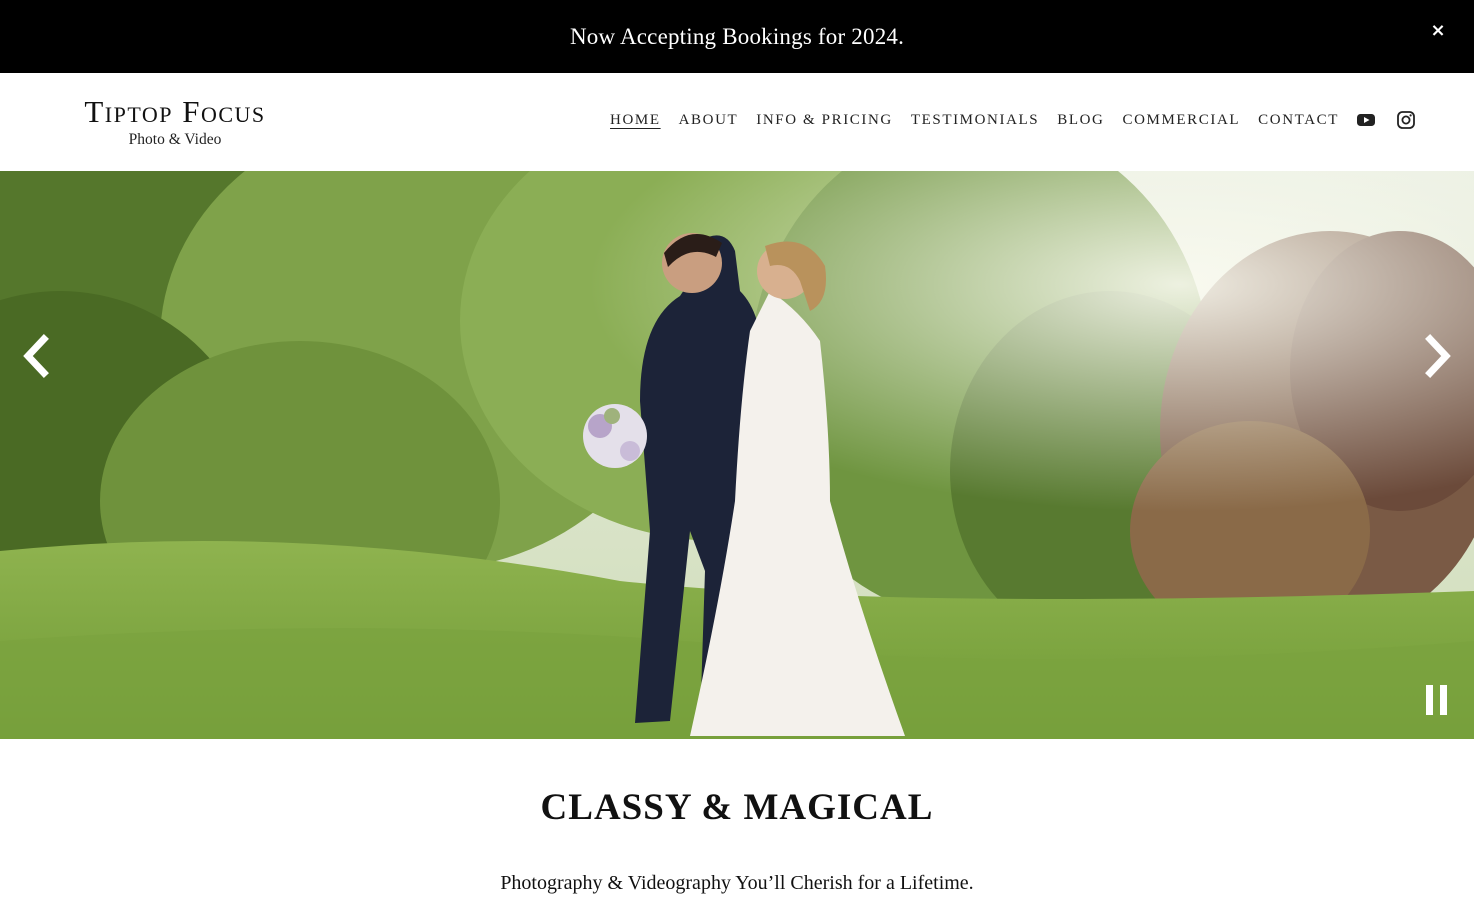 The height and width of the screenshot is (918, 1474). Describe the element at coordinates (1181, 120) in the screenshot. I see `nav-item-commercial: COMMERCIAL` at that location.